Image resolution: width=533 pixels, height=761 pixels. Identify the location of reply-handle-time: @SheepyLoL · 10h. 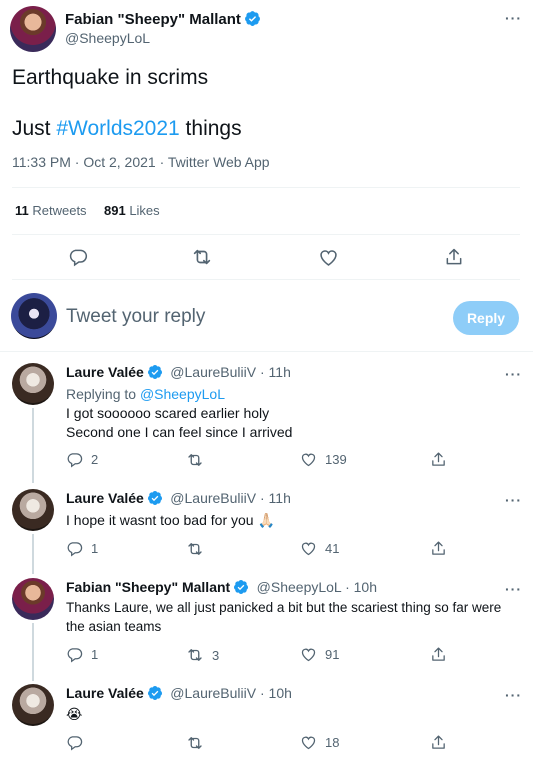
(317, 587).